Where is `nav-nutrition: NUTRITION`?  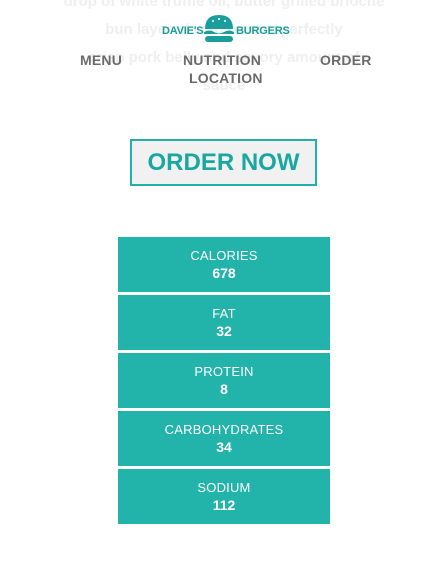 nav-nutrition: NUTRITION is located at coordinates (222, 60).